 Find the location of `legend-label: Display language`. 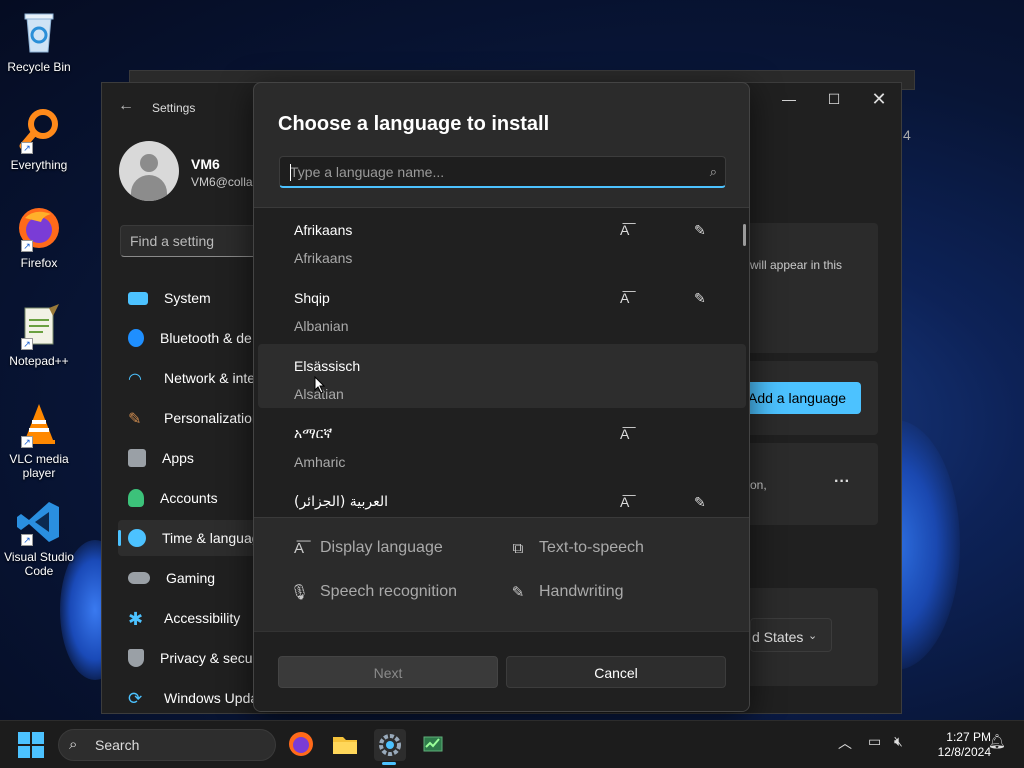

legend-label: Display language is located at coordinates (381, 547).